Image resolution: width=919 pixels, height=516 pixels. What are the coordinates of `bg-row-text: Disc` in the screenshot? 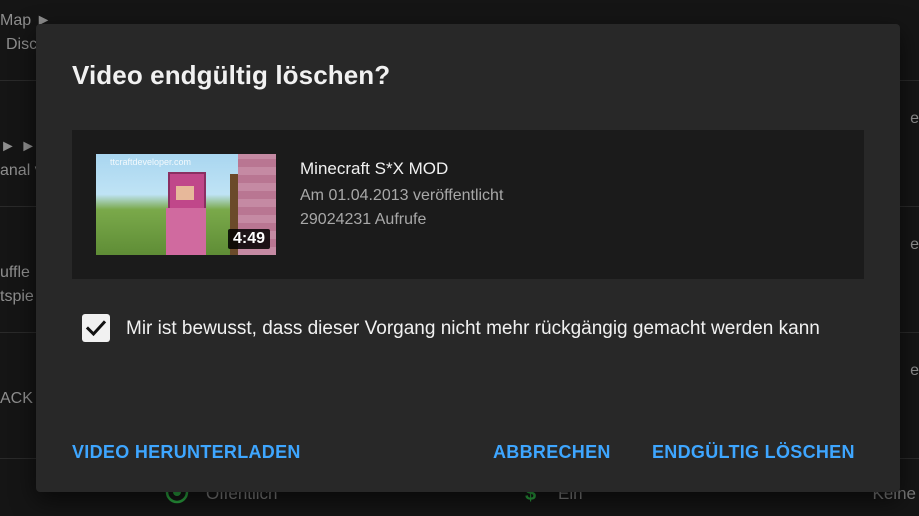 It's located at (22, 44).